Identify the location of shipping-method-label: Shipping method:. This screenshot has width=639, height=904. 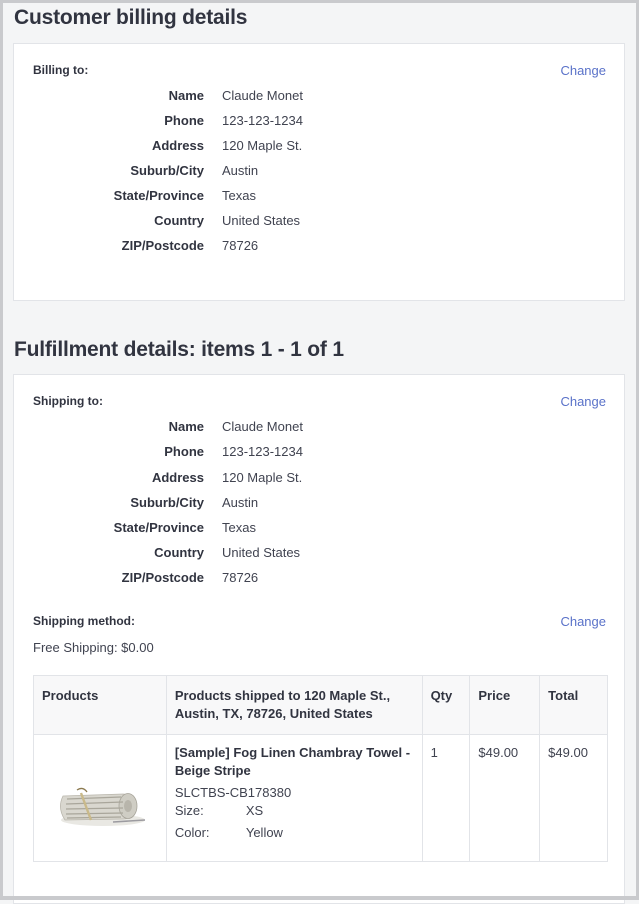
(84, 621).